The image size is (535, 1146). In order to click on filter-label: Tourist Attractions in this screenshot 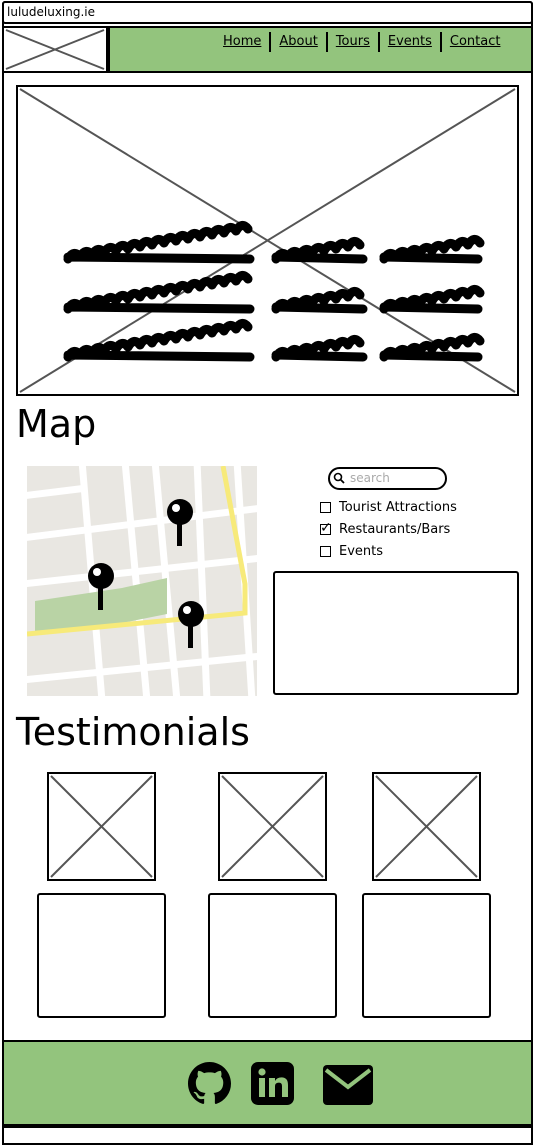, I will do `click(398, 507)`.